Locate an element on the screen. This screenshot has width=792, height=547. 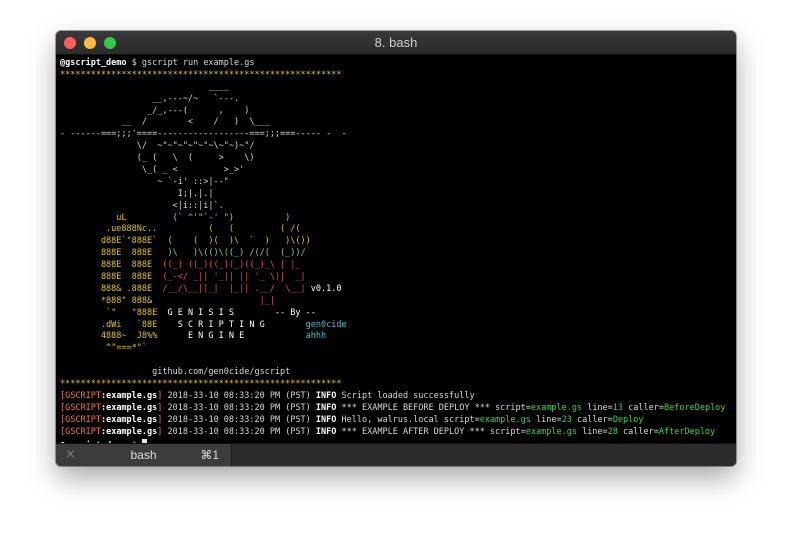
ascii-art-line: \/ ~"~"~"~"~"~\~"~)~"/ is located at coordinates (396, 147).